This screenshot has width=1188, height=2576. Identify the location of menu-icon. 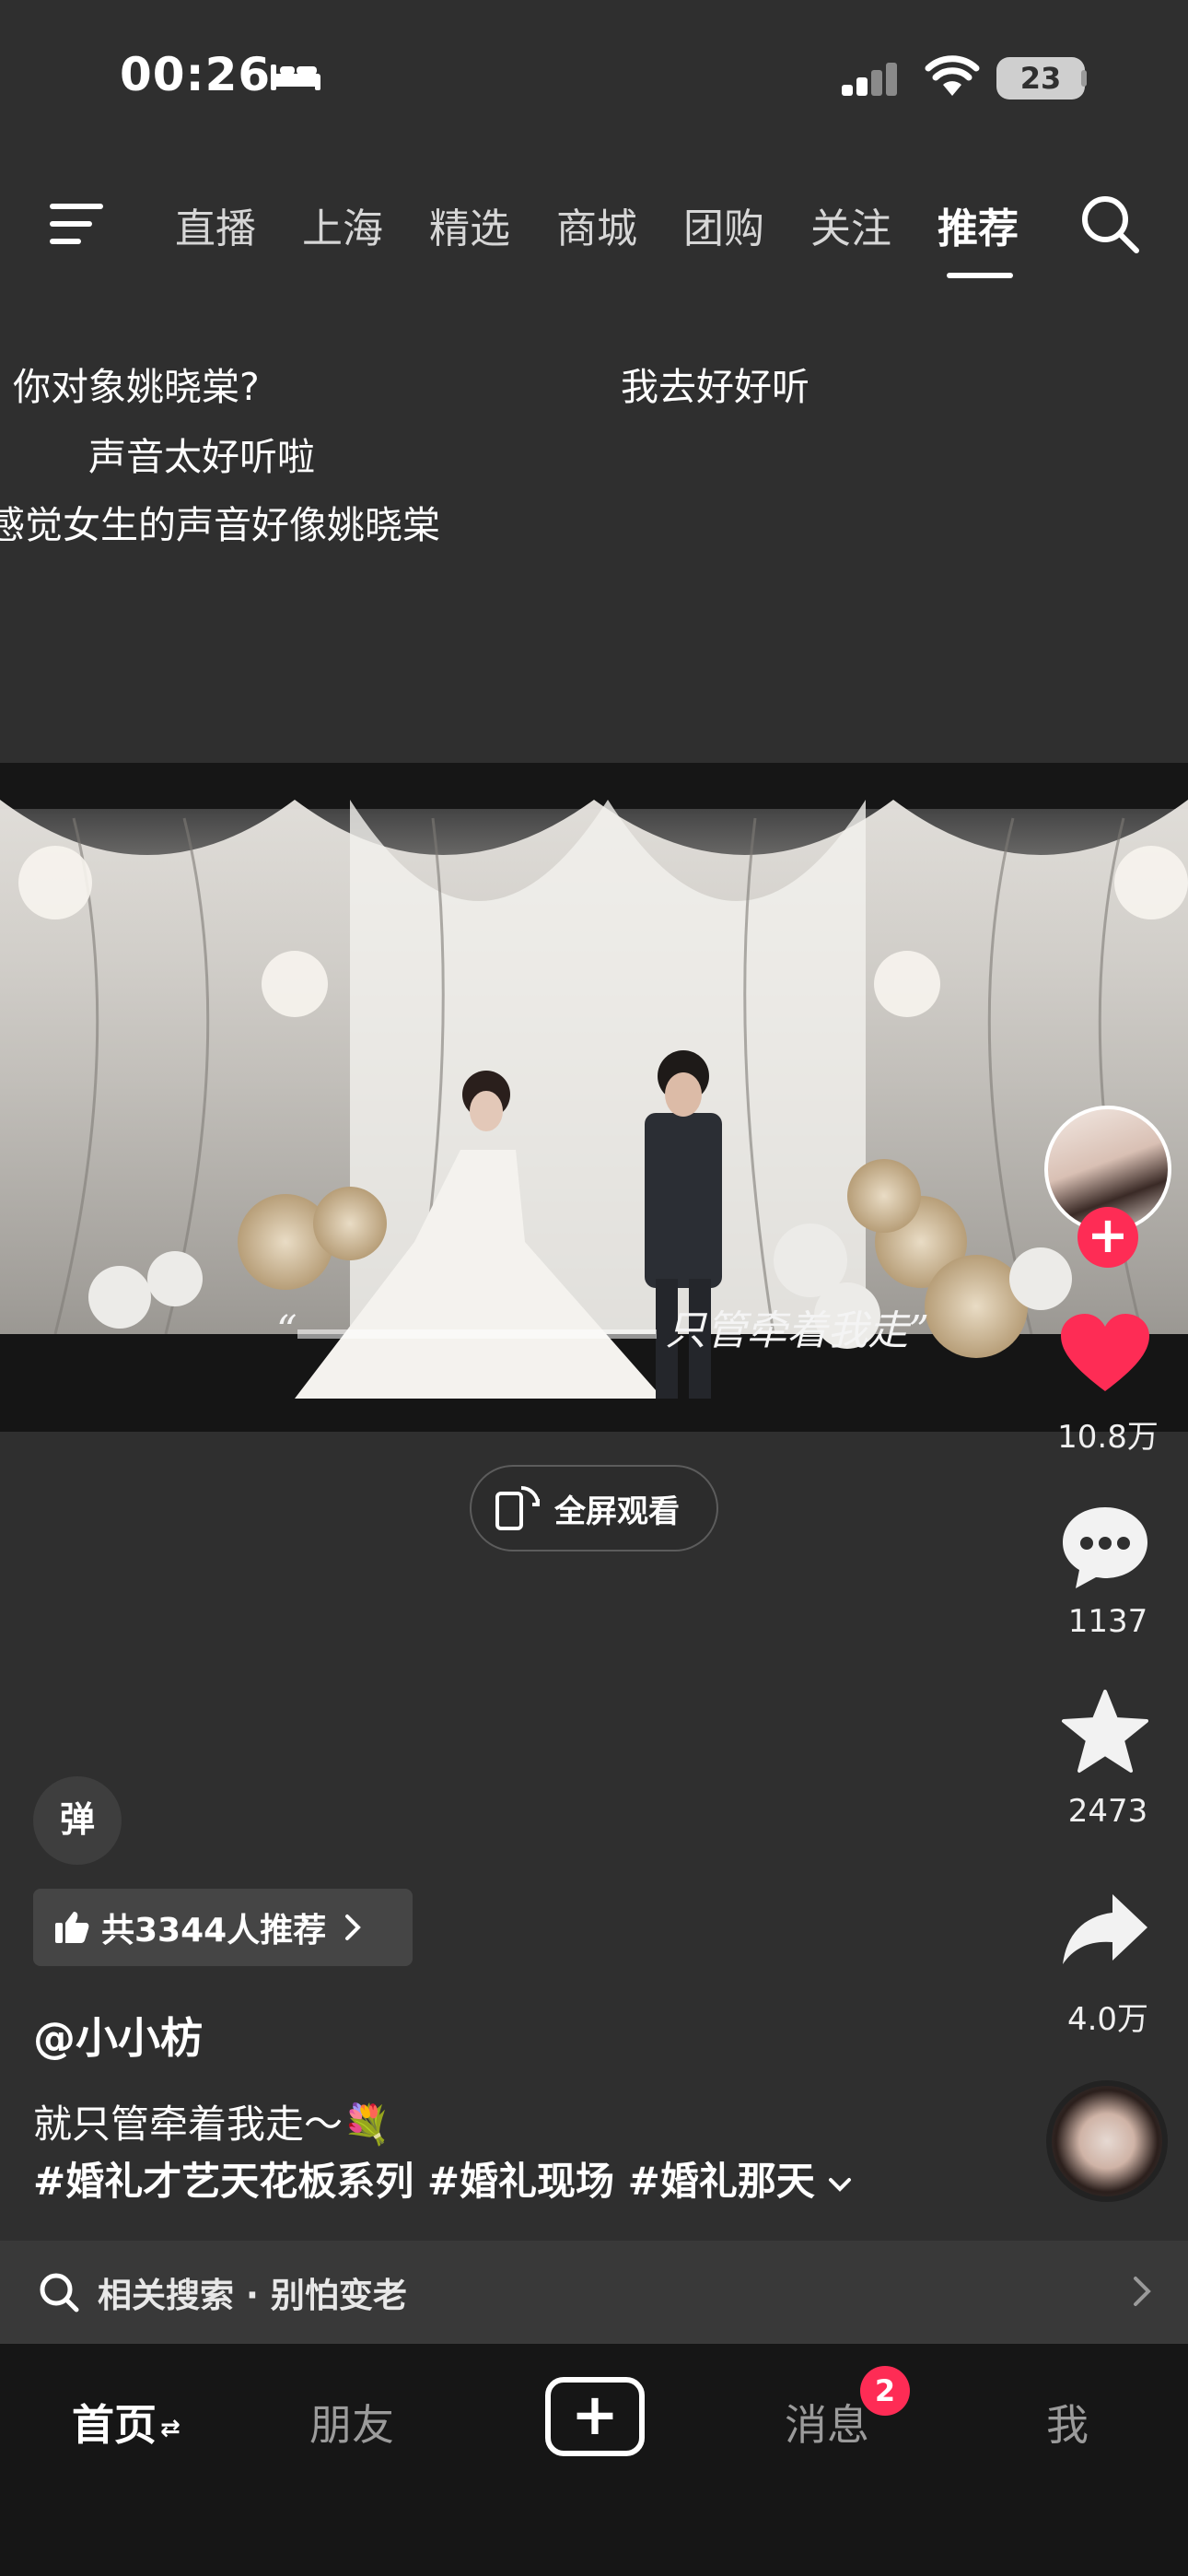
(77, 224).